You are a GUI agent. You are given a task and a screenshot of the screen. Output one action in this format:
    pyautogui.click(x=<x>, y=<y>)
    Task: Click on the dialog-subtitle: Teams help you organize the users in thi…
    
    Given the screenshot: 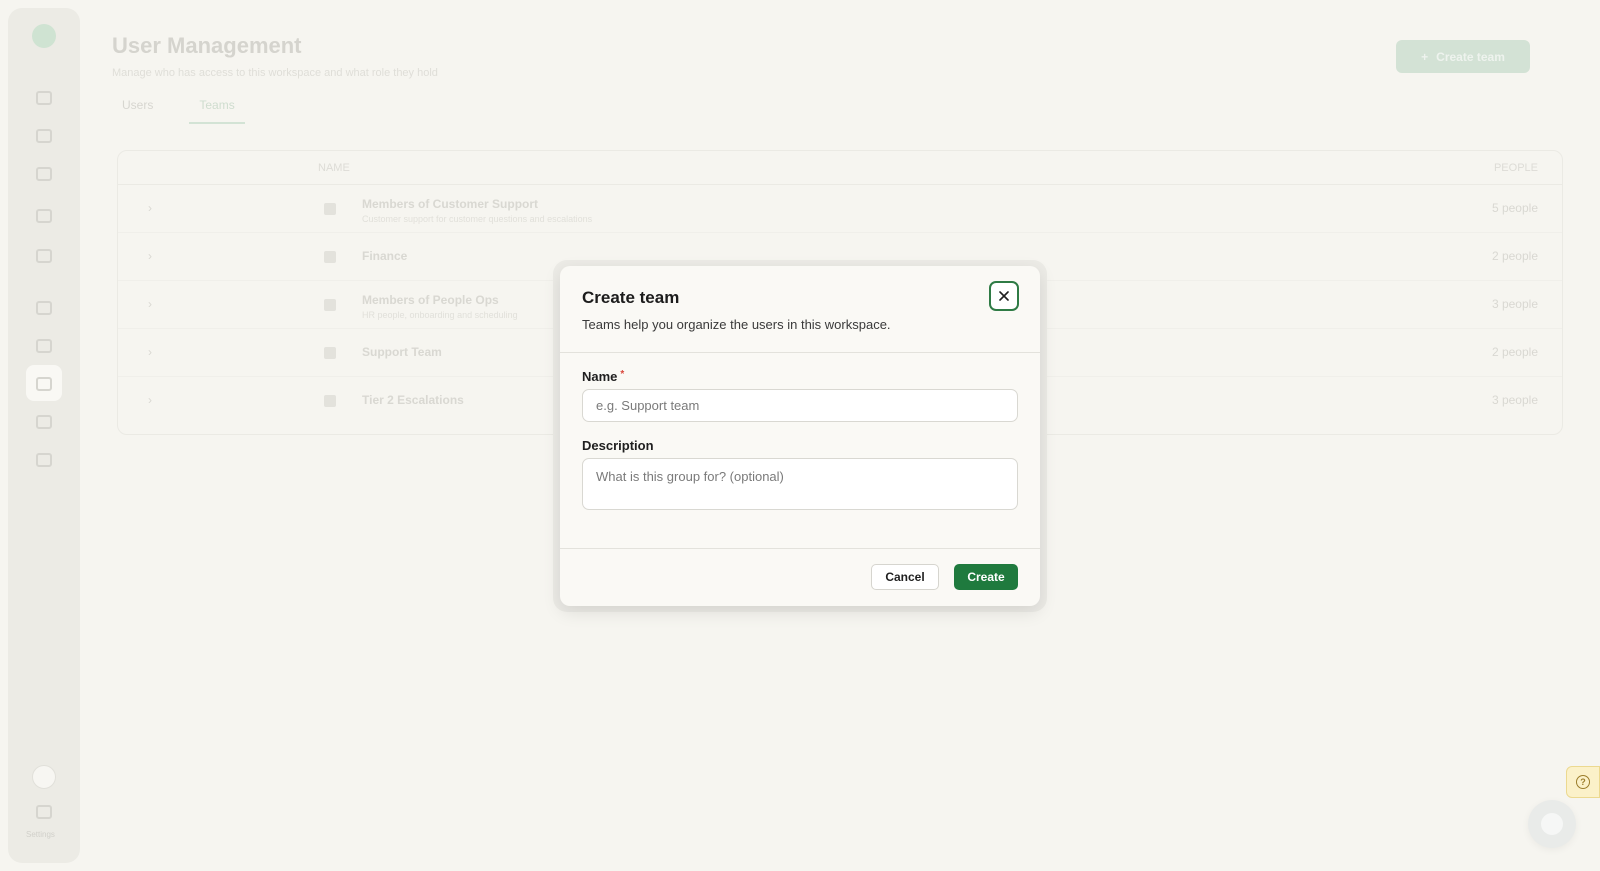 What is the action you would take?
    pyautogui.click(x=736, y=324)
    